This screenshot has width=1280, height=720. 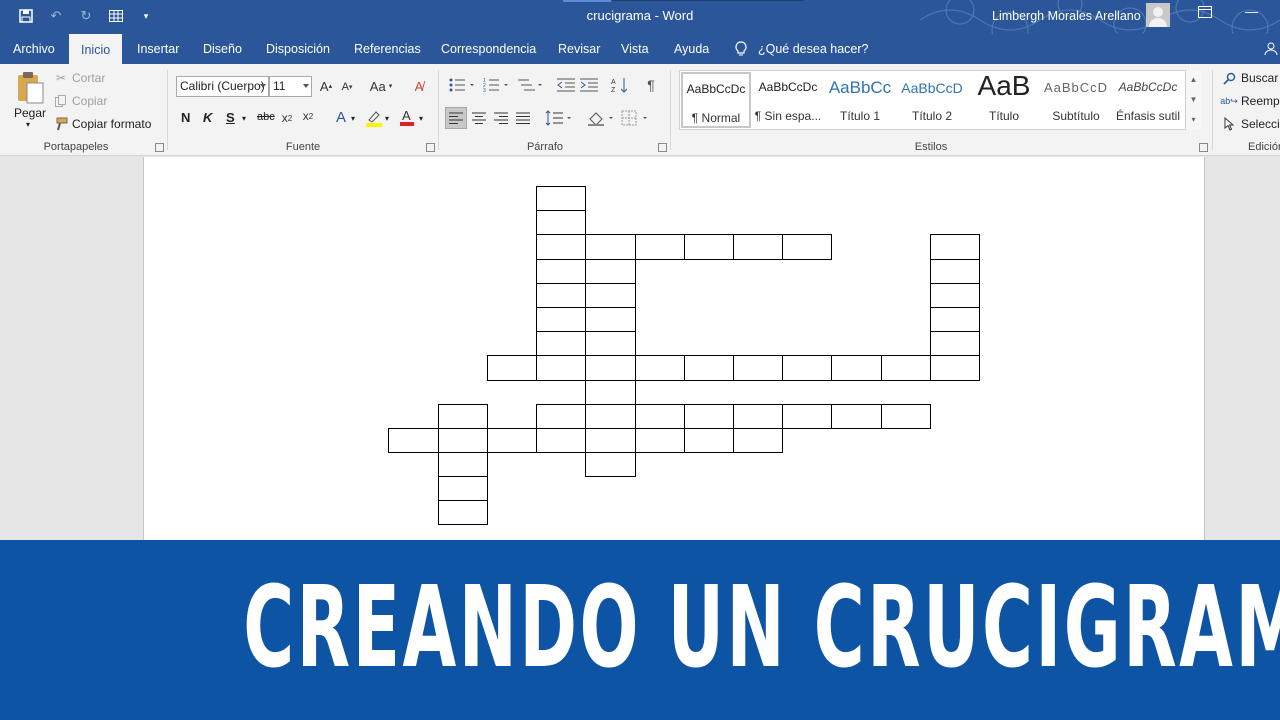 I want to click on replace-button: Reemplazar, so click(x=1260, y=101).